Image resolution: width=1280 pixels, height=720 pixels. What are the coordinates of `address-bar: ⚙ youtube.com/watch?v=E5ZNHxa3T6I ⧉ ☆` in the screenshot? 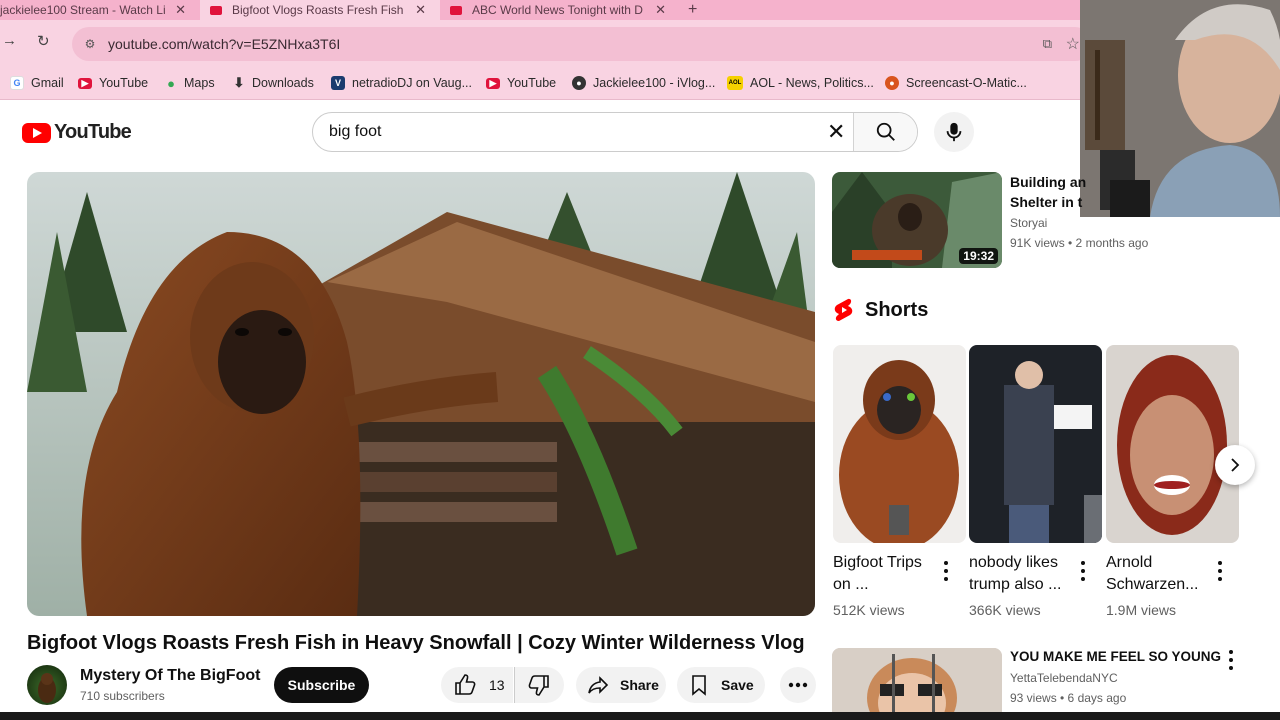 It's located at (582, 44).